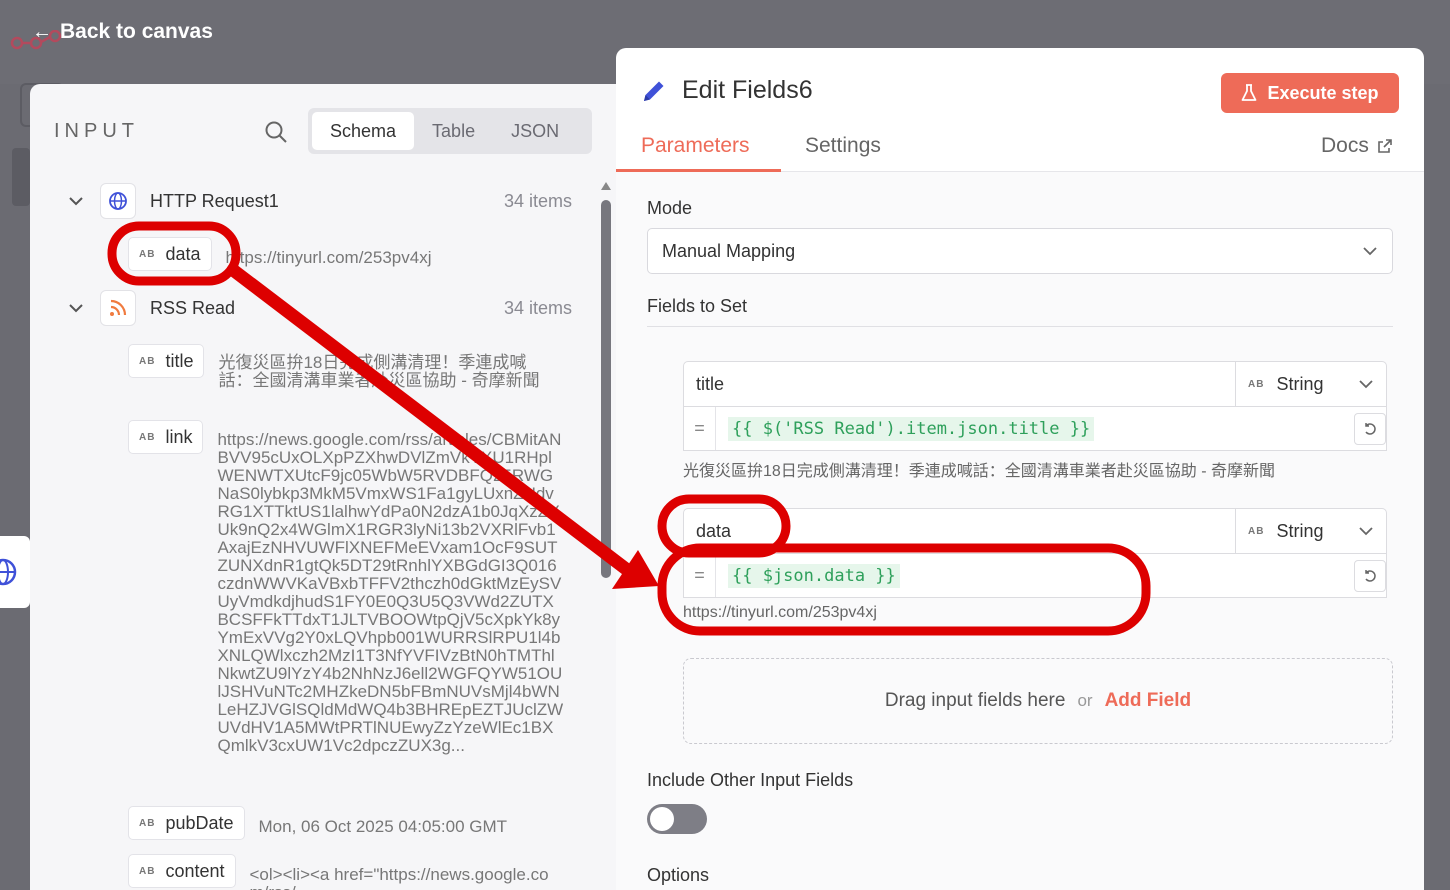 This screenshot has width=1450, height=890. I want to click on view-switcher: Schema Table JSON, so click(450, 131).